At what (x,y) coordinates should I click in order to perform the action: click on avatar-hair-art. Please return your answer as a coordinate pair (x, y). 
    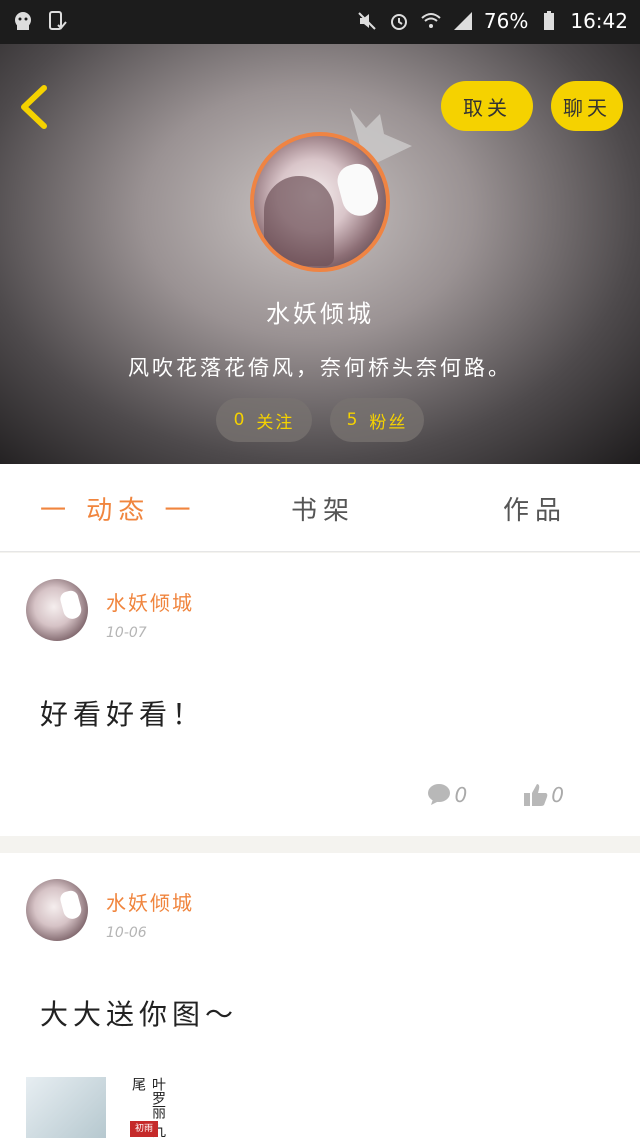
    Looking at the image, I should click on (299, 221).